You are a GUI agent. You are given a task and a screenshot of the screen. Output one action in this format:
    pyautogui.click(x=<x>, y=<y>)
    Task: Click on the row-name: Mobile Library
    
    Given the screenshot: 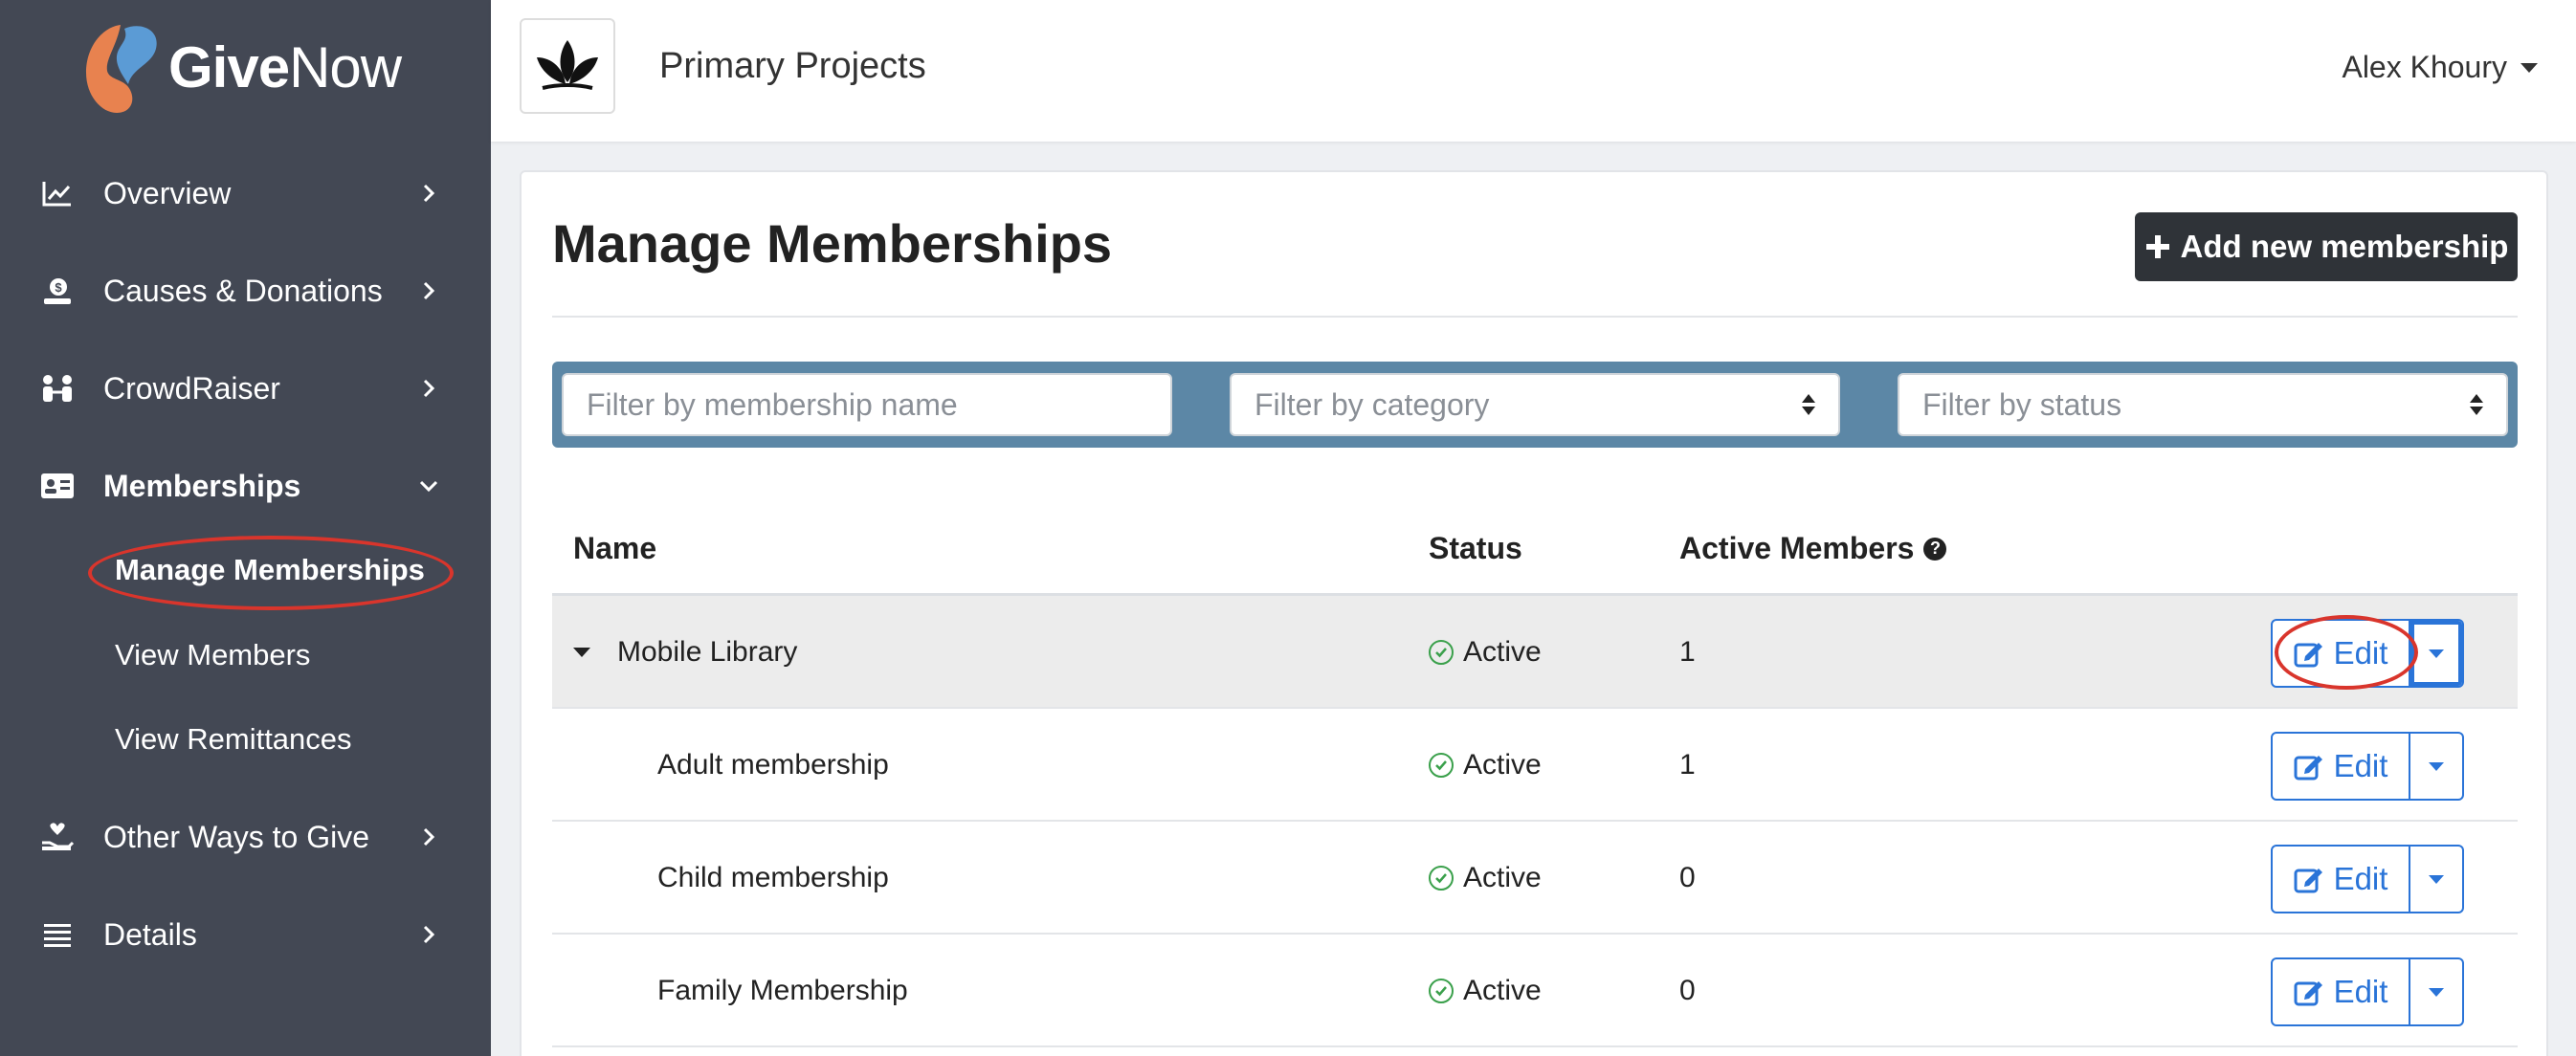 What is the action you would take?
    pyautogui.click(x=707, y=652)
    